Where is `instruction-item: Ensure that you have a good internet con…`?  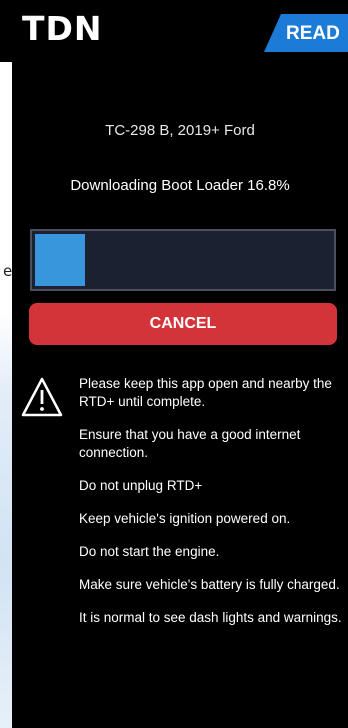
instruction-item: Ensure that you have a good internet con… is located at coordinates (190, 443).